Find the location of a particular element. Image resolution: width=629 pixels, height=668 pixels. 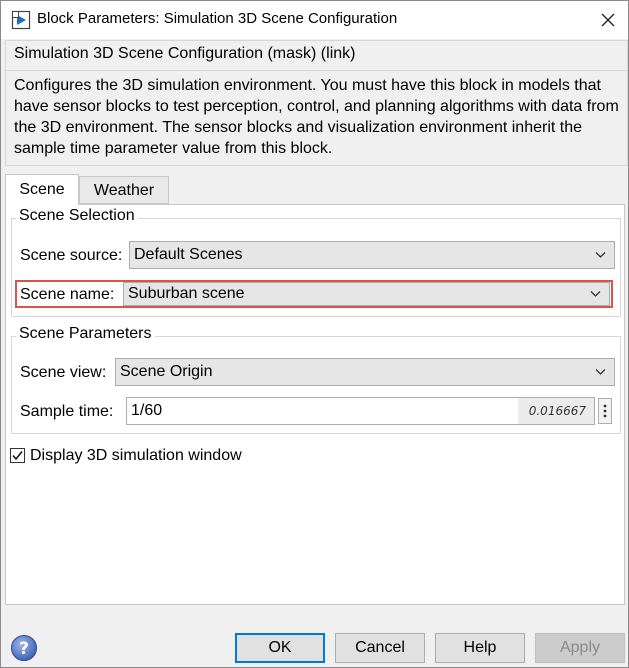

ok-button: OK is located at coordinates (280, 648).